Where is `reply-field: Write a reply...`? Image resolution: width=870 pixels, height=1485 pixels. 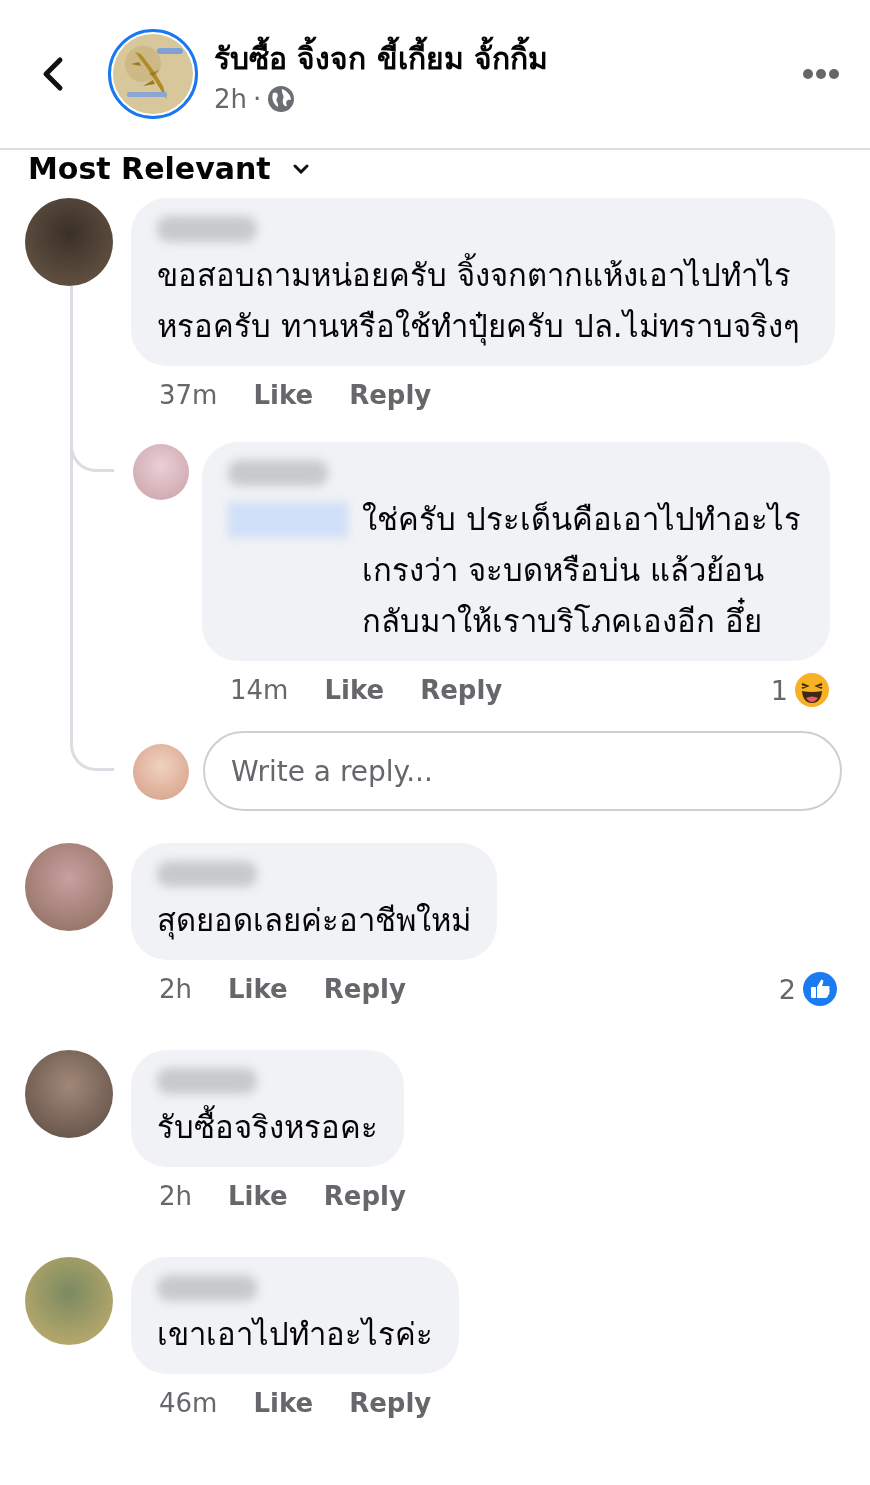 reply-field: Write a reply... is located at coordinates (522, 771).